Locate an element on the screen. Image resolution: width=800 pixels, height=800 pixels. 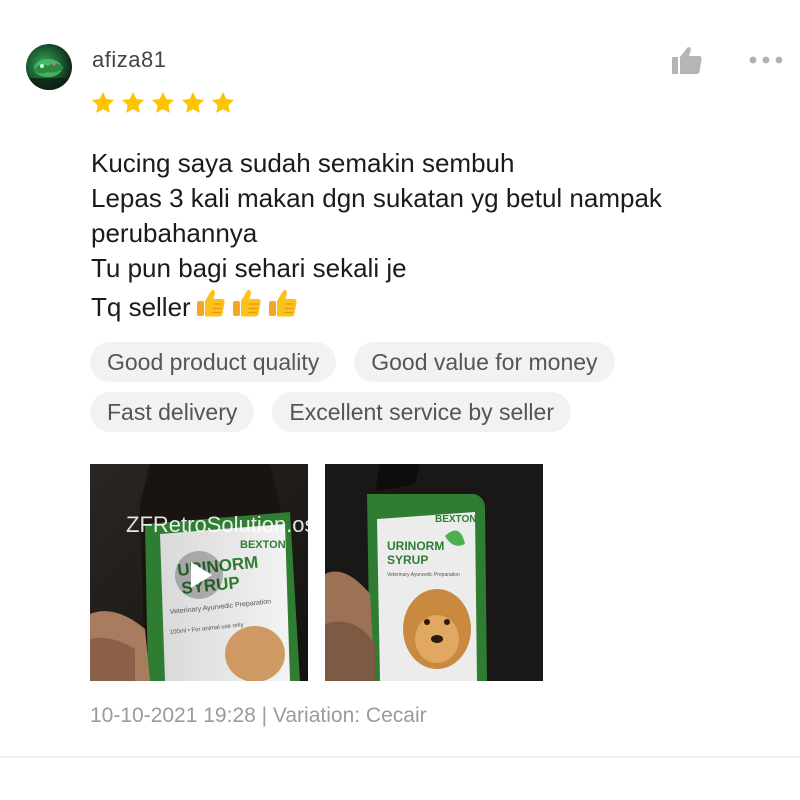
review-line: perubahannya is located at coordinates (174, 233).